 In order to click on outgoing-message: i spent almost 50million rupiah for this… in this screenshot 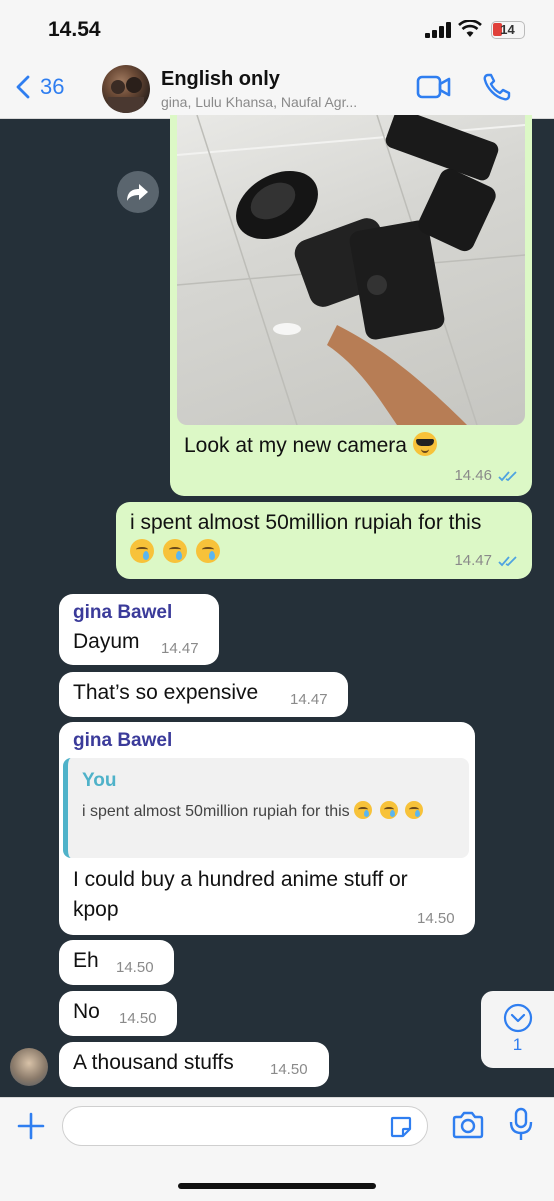, I will do `click(324, 540)`.